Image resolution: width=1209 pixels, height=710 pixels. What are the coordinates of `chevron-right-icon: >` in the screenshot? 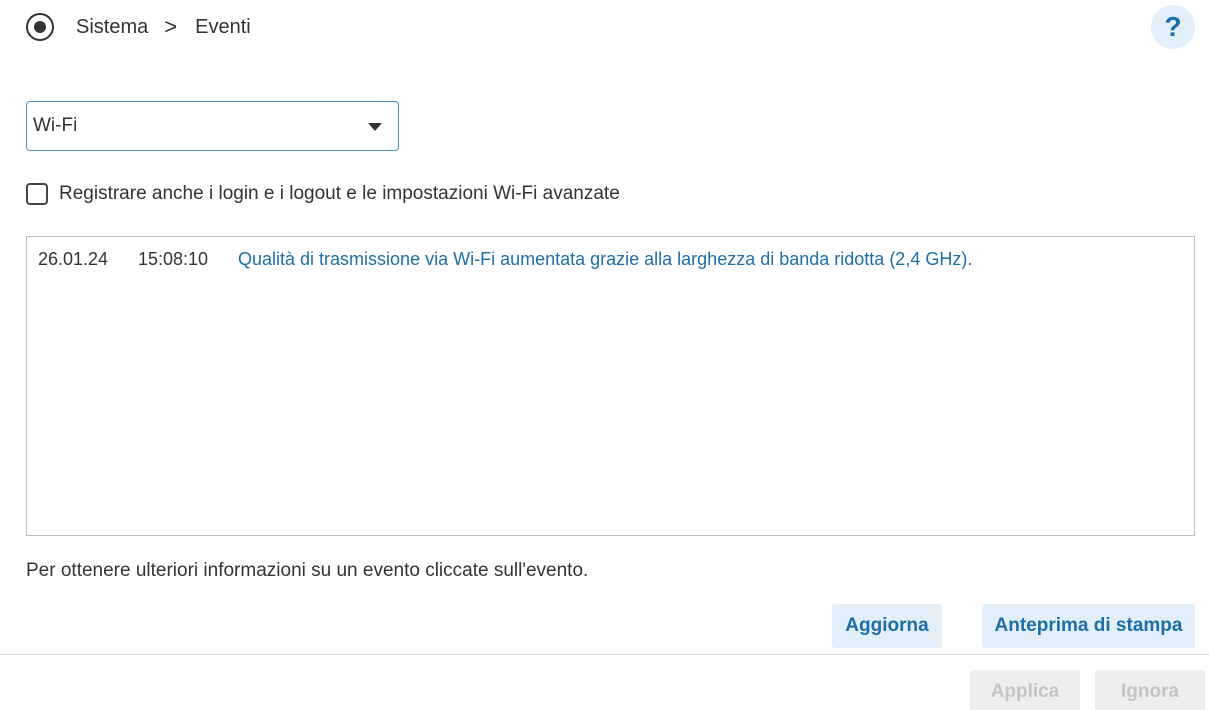 It's located at (171, 26).